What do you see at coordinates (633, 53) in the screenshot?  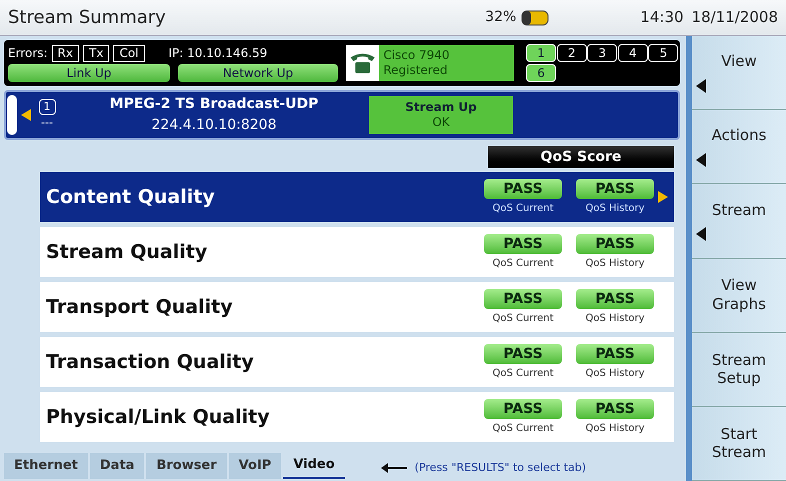 I see `port-tab: 4` at bounding box center [633, 53].